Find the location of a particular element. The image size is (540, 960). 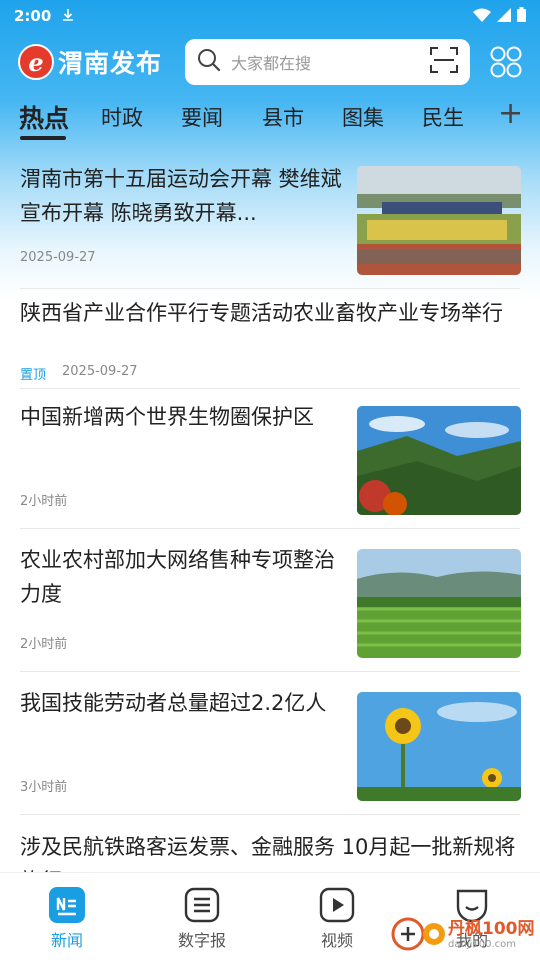

download-icon is located at coordinates (68, 16).